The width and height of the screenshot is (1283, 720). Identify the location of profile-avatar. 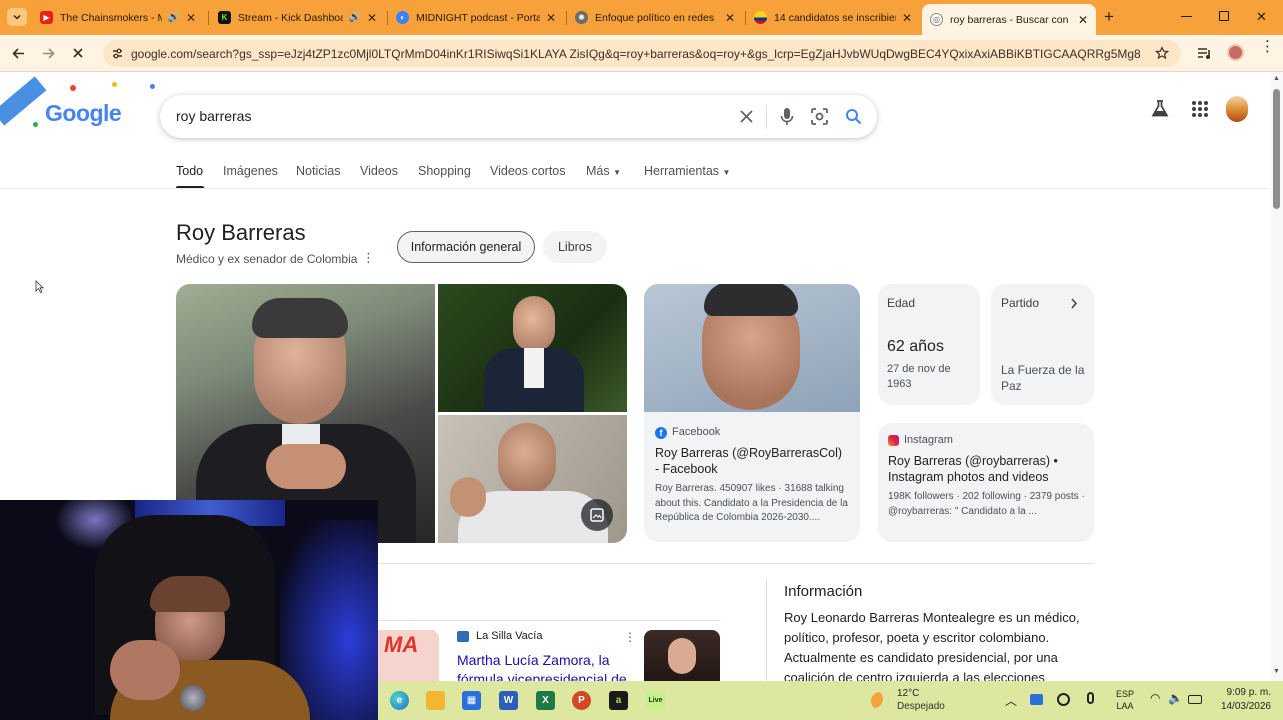
(1235, 52).